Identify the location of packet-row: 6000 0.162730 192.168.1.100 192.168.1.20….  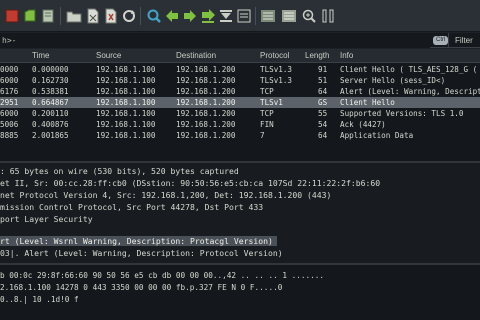
(240, 80).